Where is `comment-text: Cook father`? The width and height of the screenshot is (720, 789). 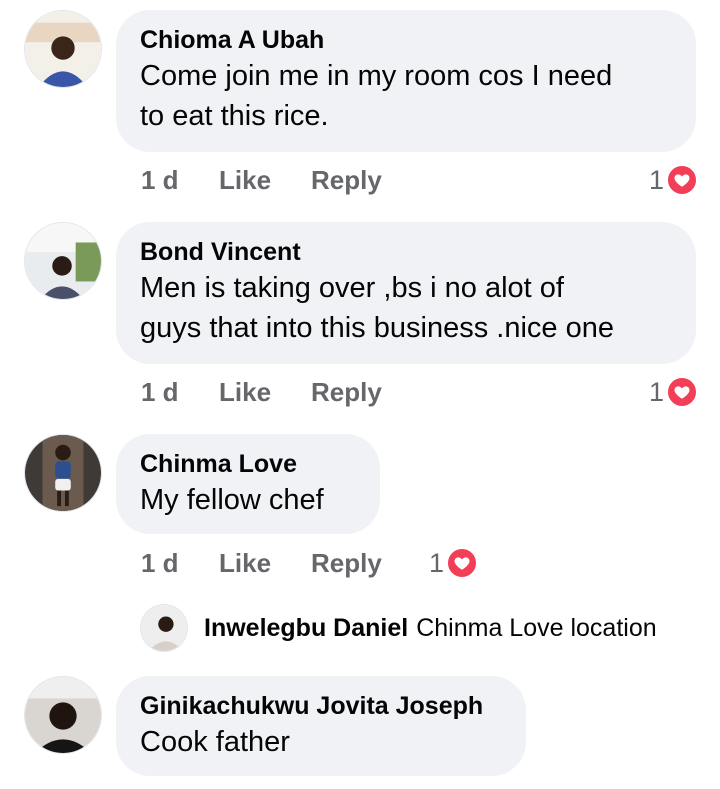
comment-text: Cook father is located at coordinates (215, 742).